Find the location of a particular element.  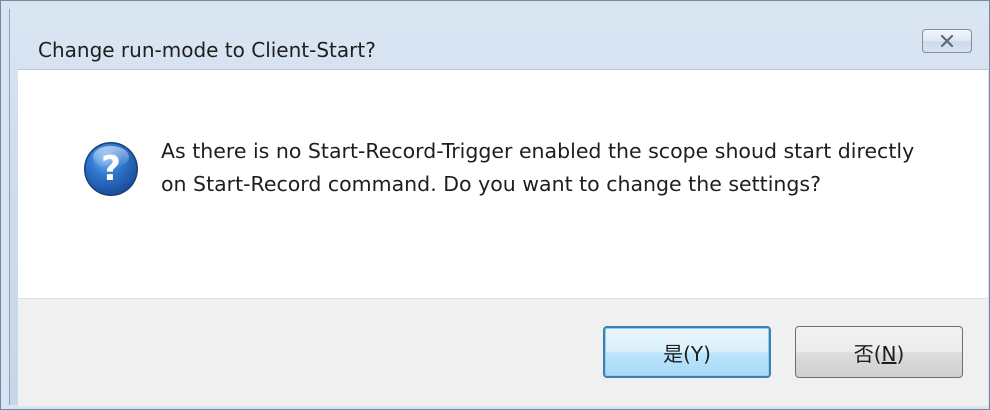

no-label: 否(N) is located at coordinates (879, 353).